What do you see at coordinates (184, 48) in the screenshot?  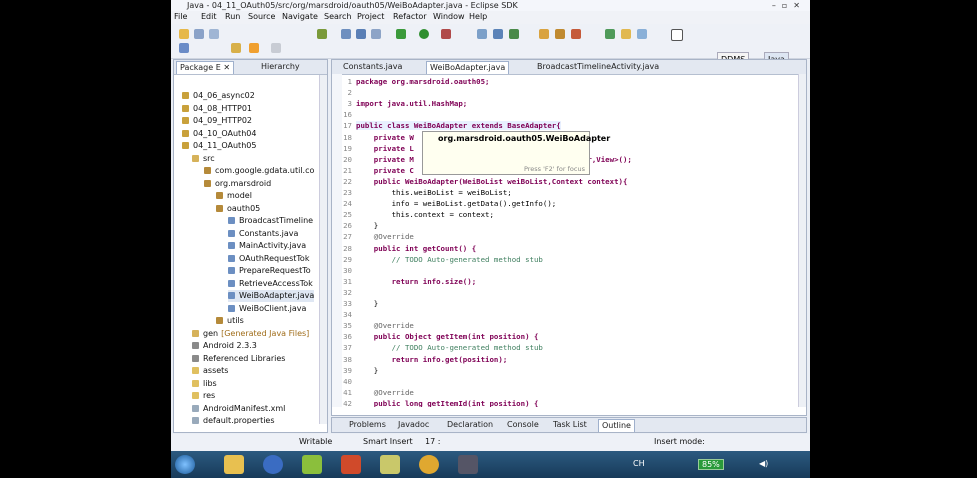 I see `build-icon` at bounding box center [184, 48].